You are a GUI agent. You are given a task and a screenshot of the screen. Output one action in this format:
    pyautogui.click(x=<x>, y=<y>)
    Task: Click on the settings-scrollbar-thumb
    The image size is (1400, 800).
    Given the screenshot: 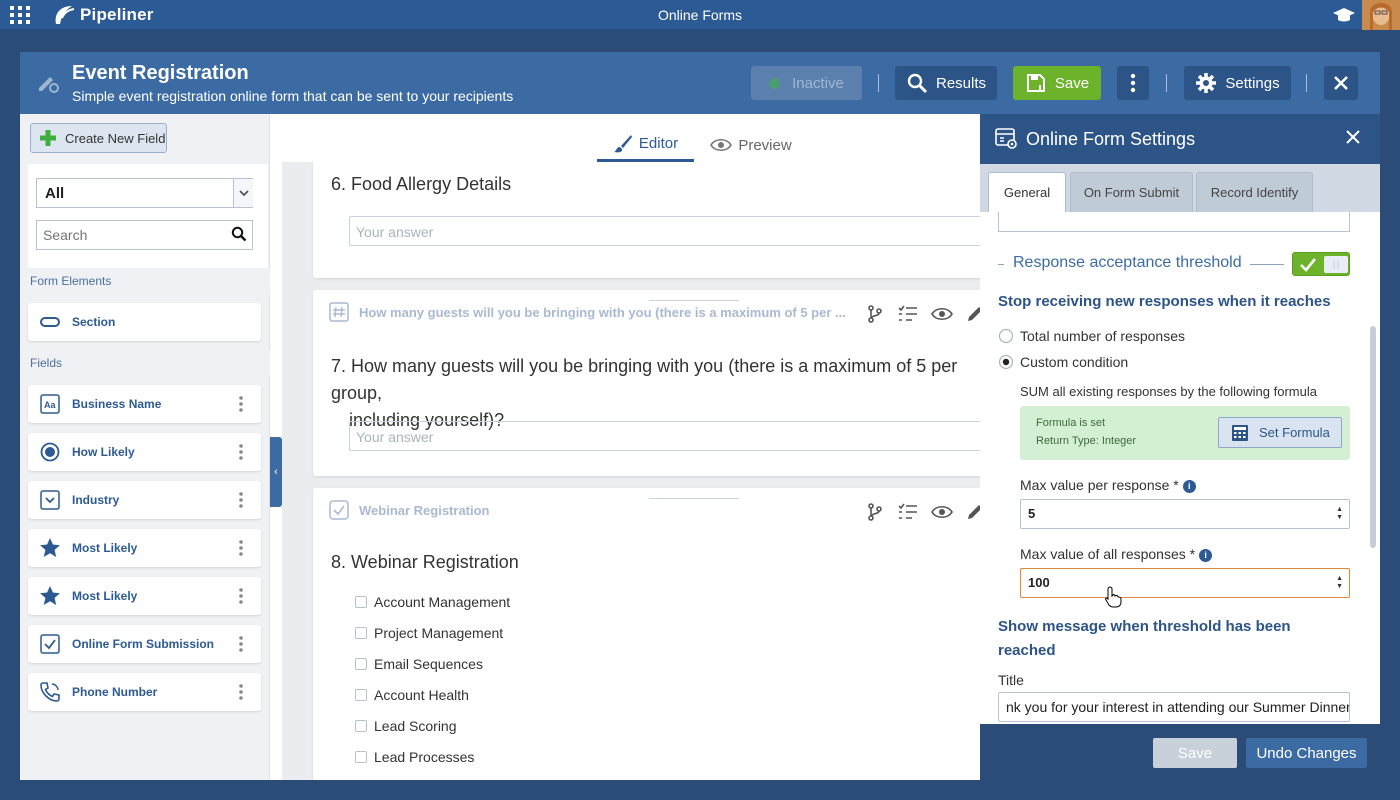 What is the action you would take?
    pyautogui.click(x=1373, y=437)
    